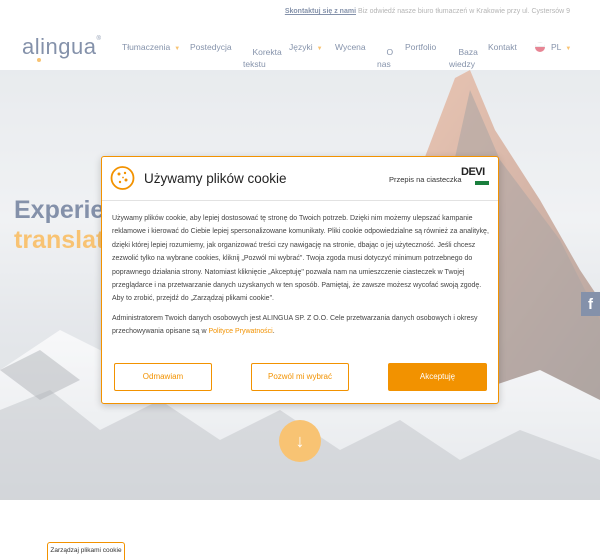 The width and height of the screenshot is (600, 560). I want to click on cookie-dialog-title: Używamy plików cookie, so click(215, 178).